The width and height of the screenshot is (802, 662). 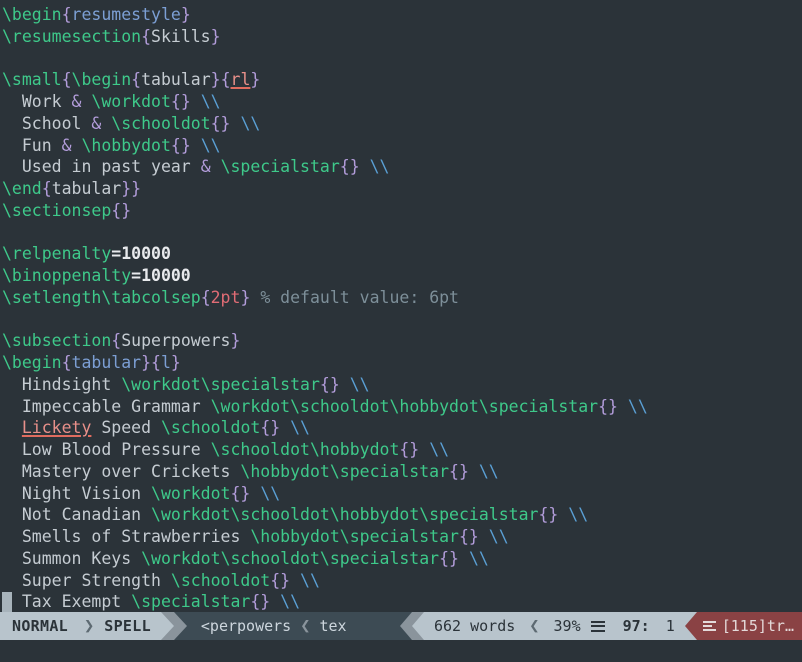 I want to click on editor-line: \subsection{Superpowers}, so click(x=401, y=341).